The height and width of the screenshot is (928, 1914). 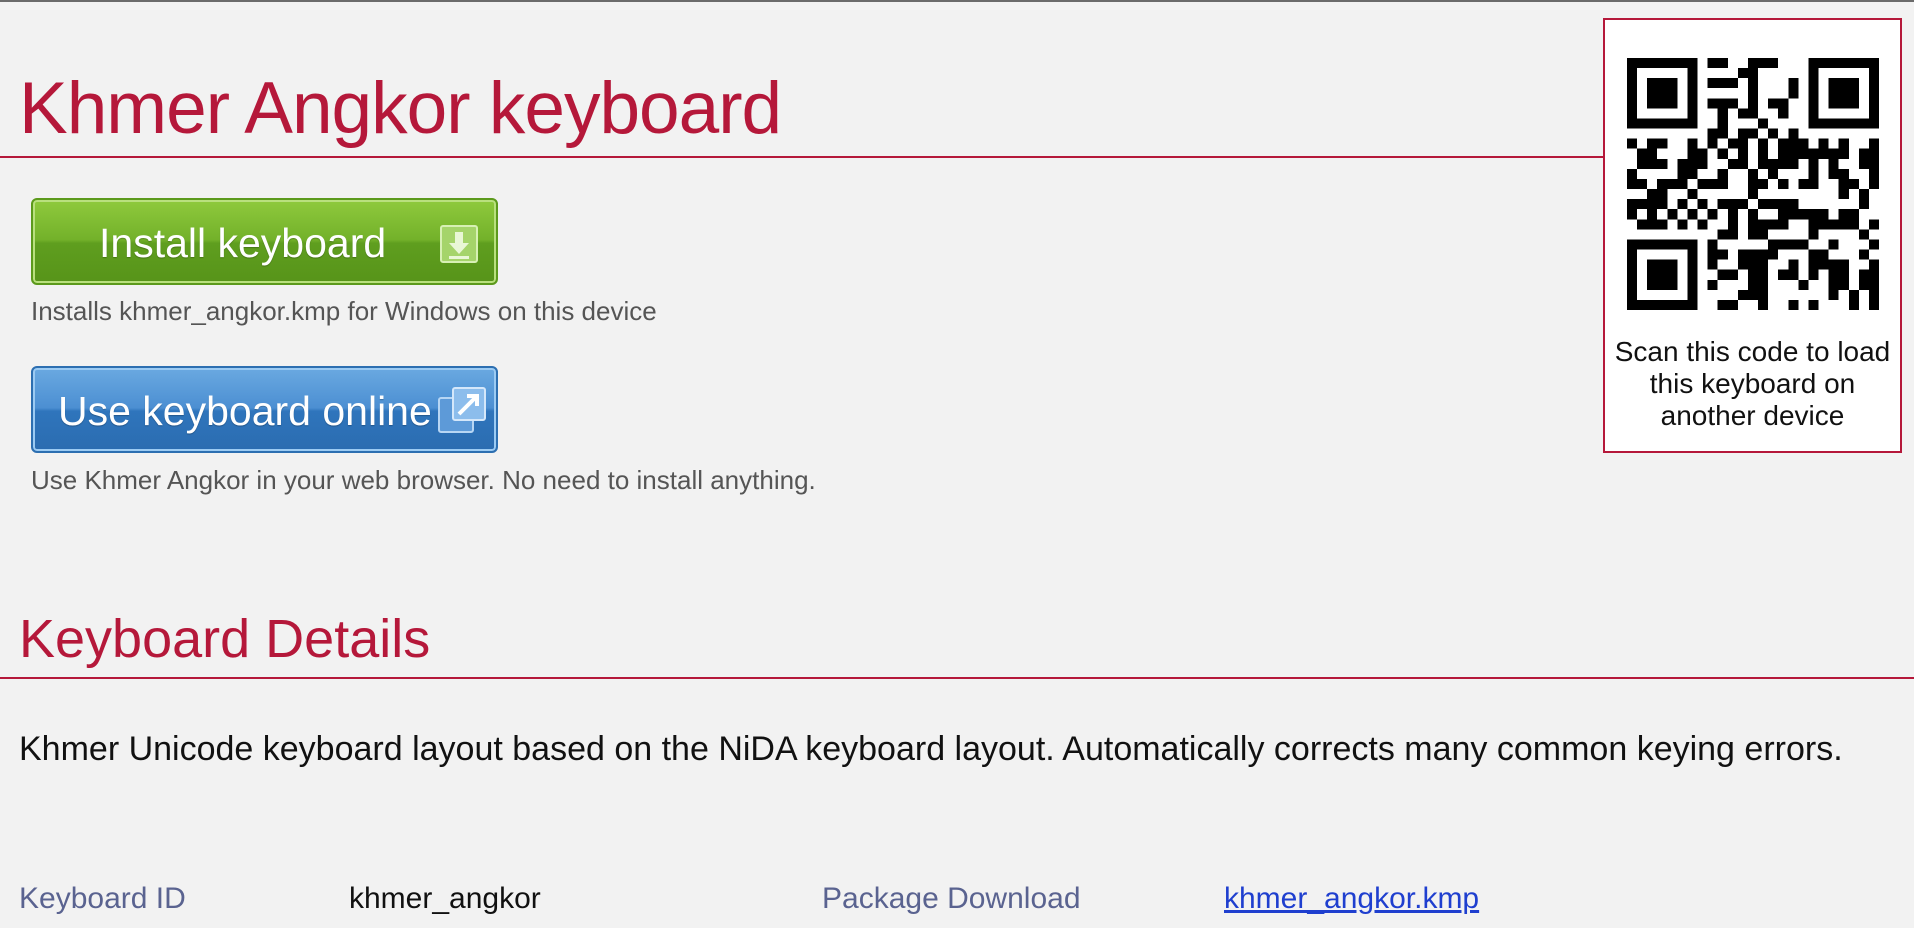 I want to click on page-title: Khmer Angkor keyboard, so click(x=400, y=108).